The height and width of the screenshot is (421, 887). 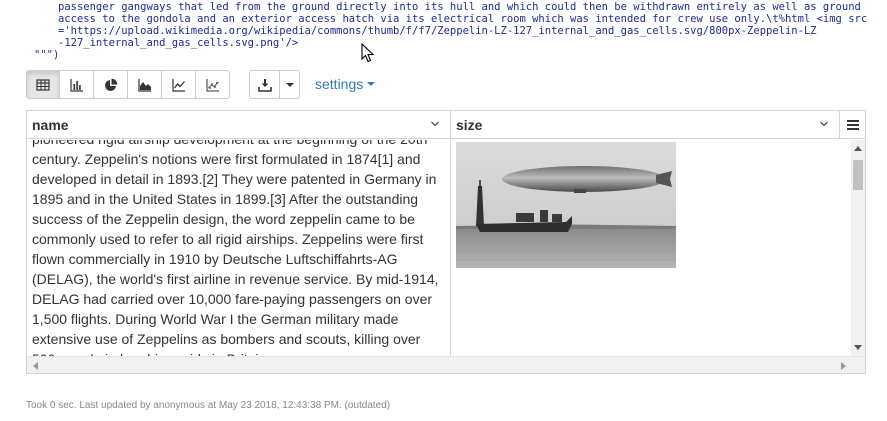 What do you see at coordinates (446, 364) in the screenshot?
I see `horizontal-scrollbar` at bounding box center [446, 364].